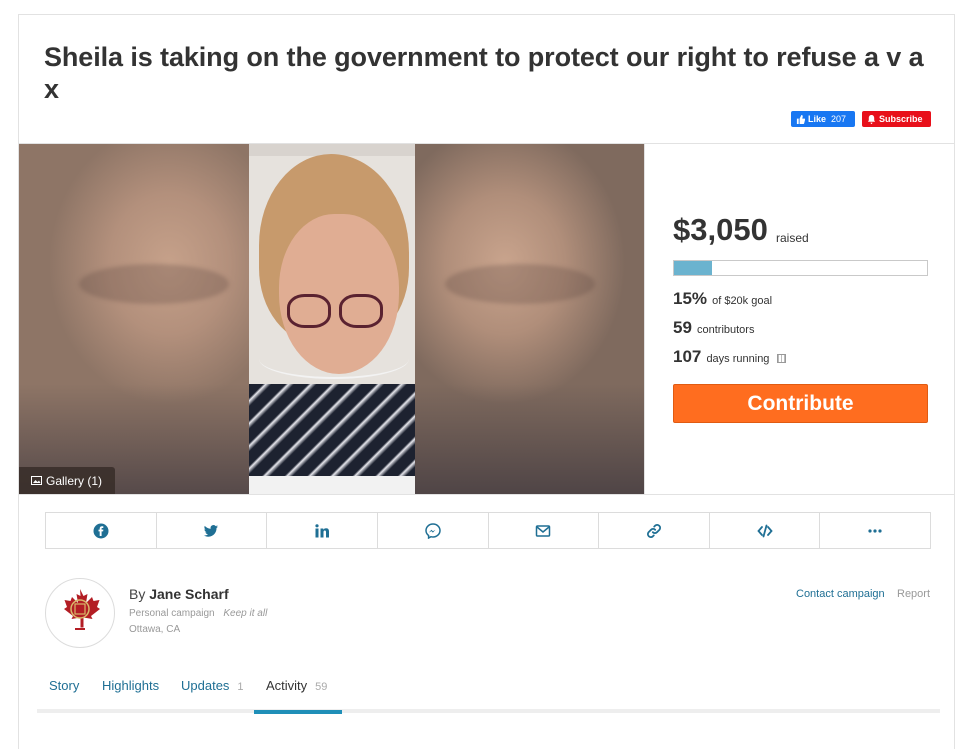 The width and height of the screenshot is (971, 749). Describe the element at coordinates (240, 687) in the screenshot. I see `tab-count: 1` at that location.